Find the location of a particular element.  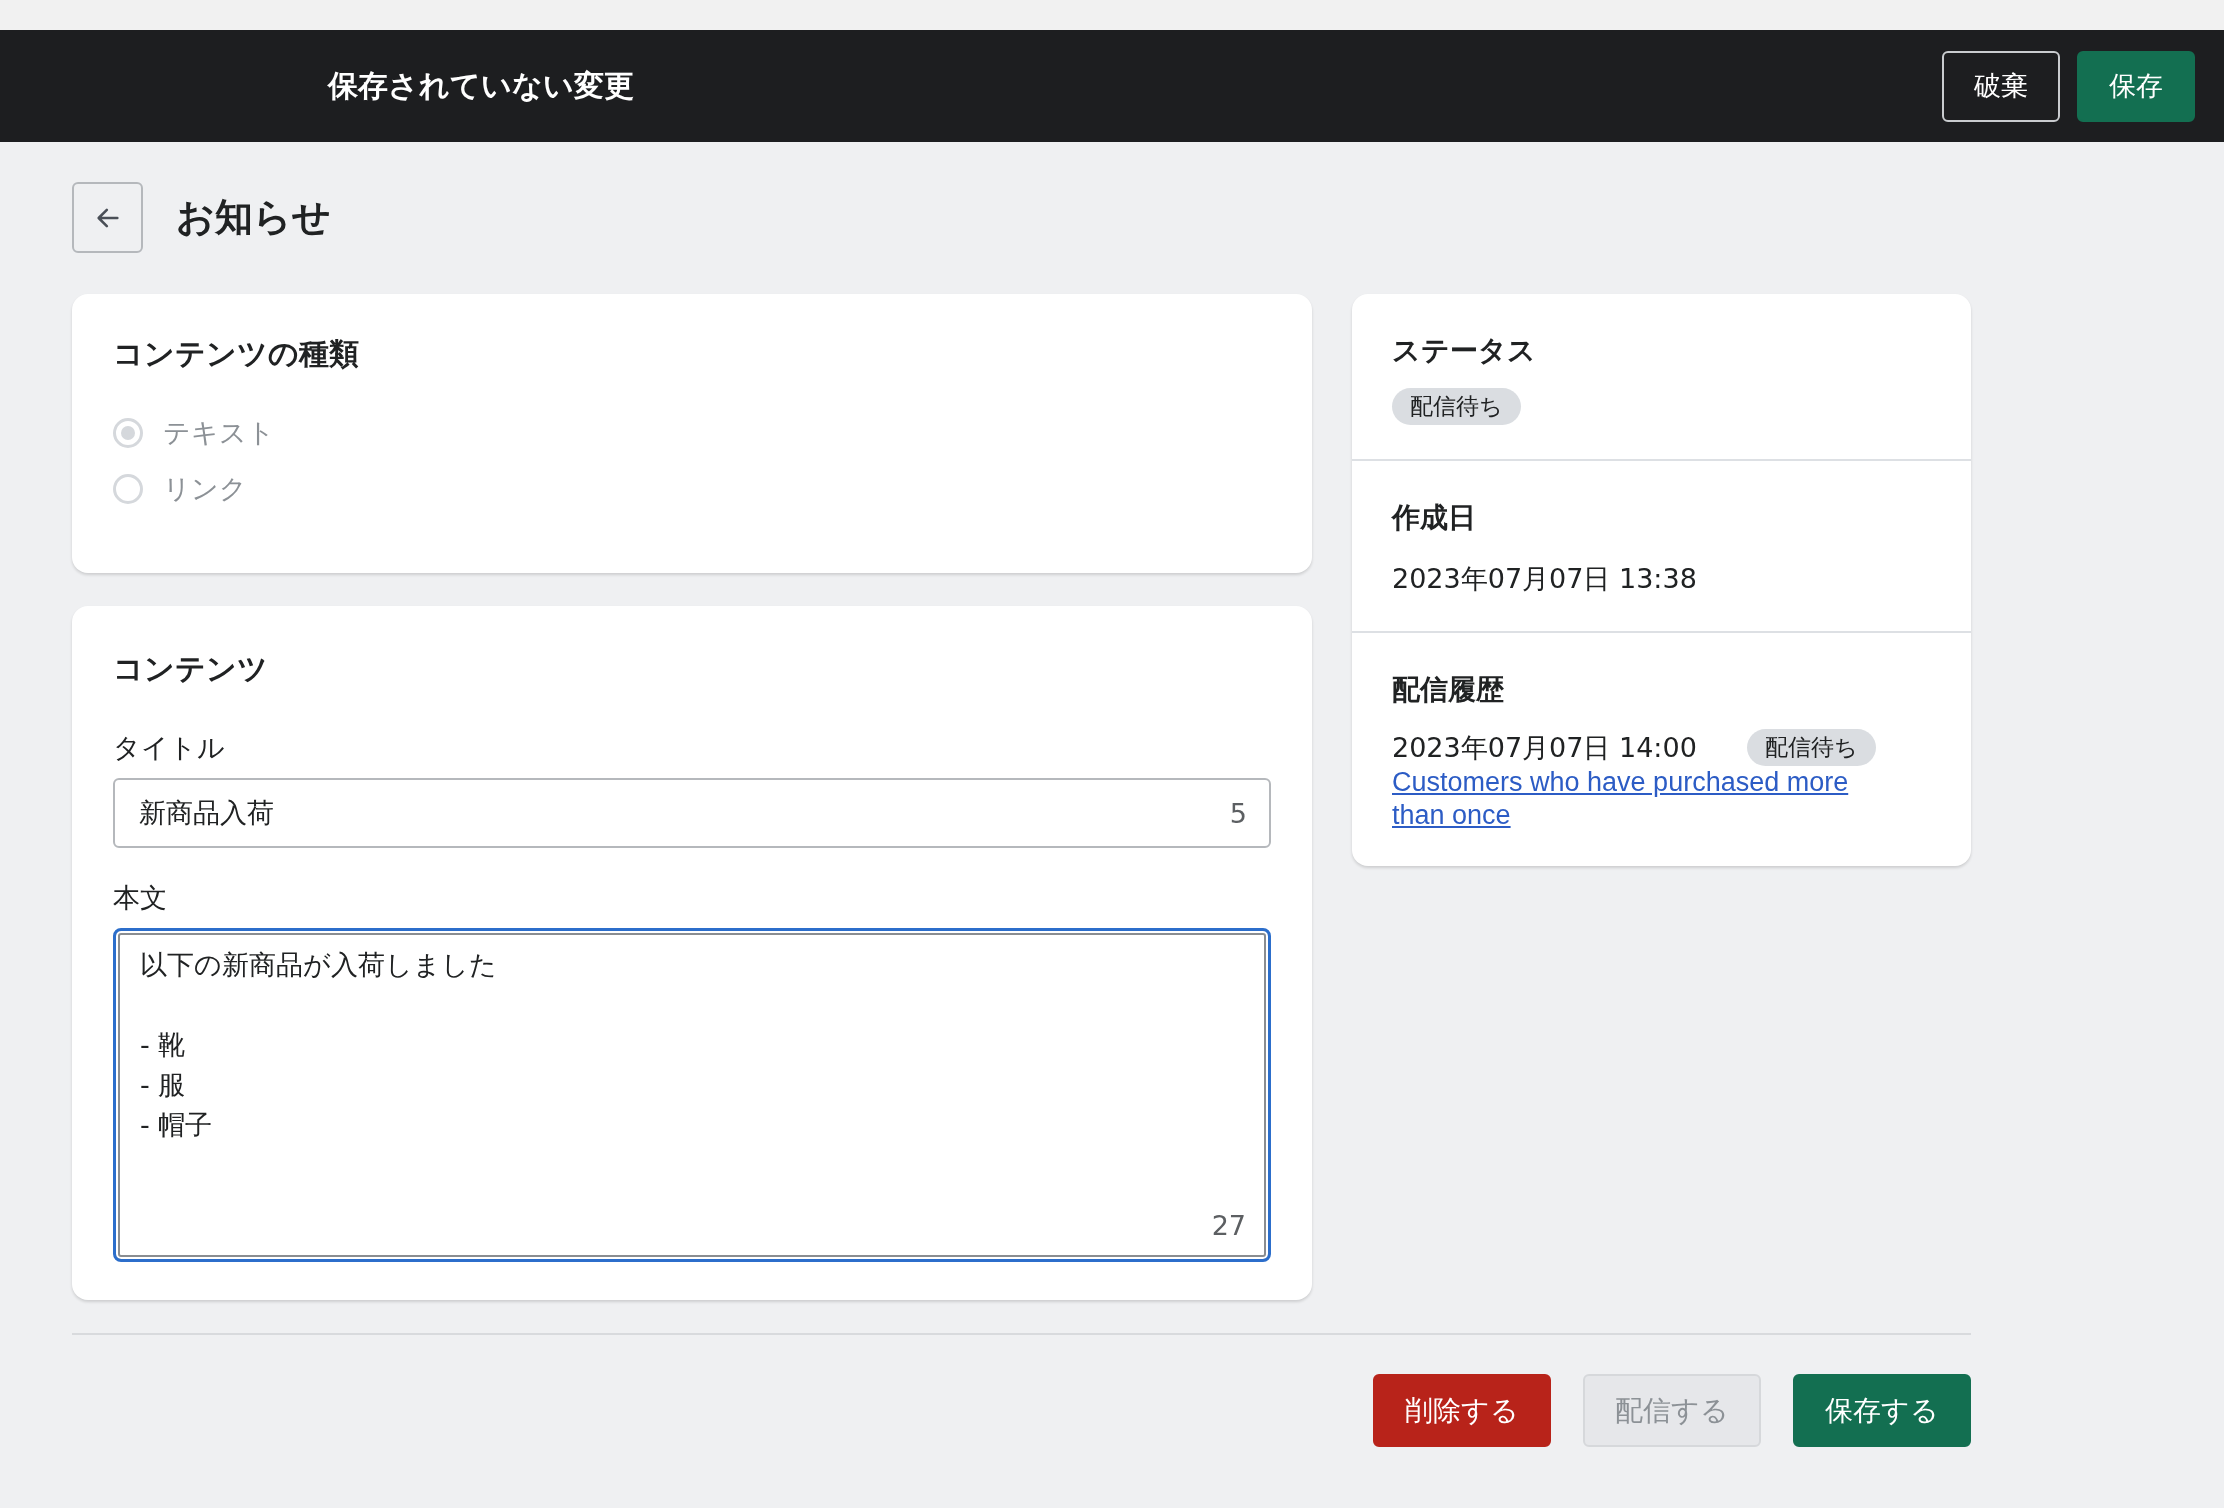

unsaved-changes-title: 保存されていない変更 is located at coordinates (481, 85).